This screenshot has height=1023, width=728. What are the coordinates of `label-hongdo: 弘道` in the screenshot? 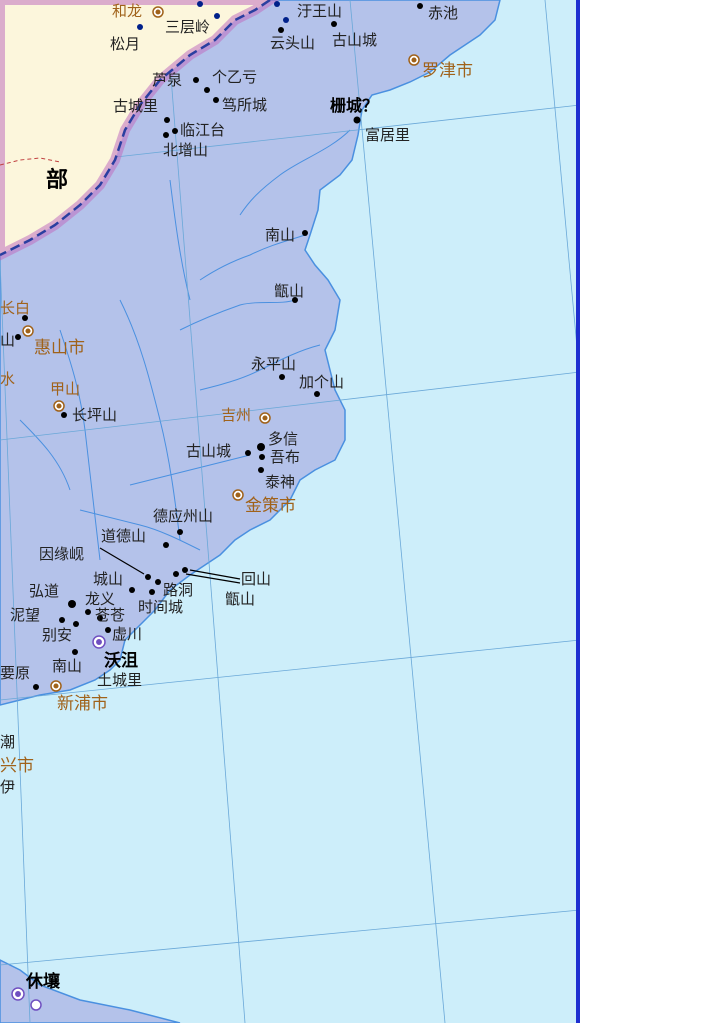 It's located at (44, 591).